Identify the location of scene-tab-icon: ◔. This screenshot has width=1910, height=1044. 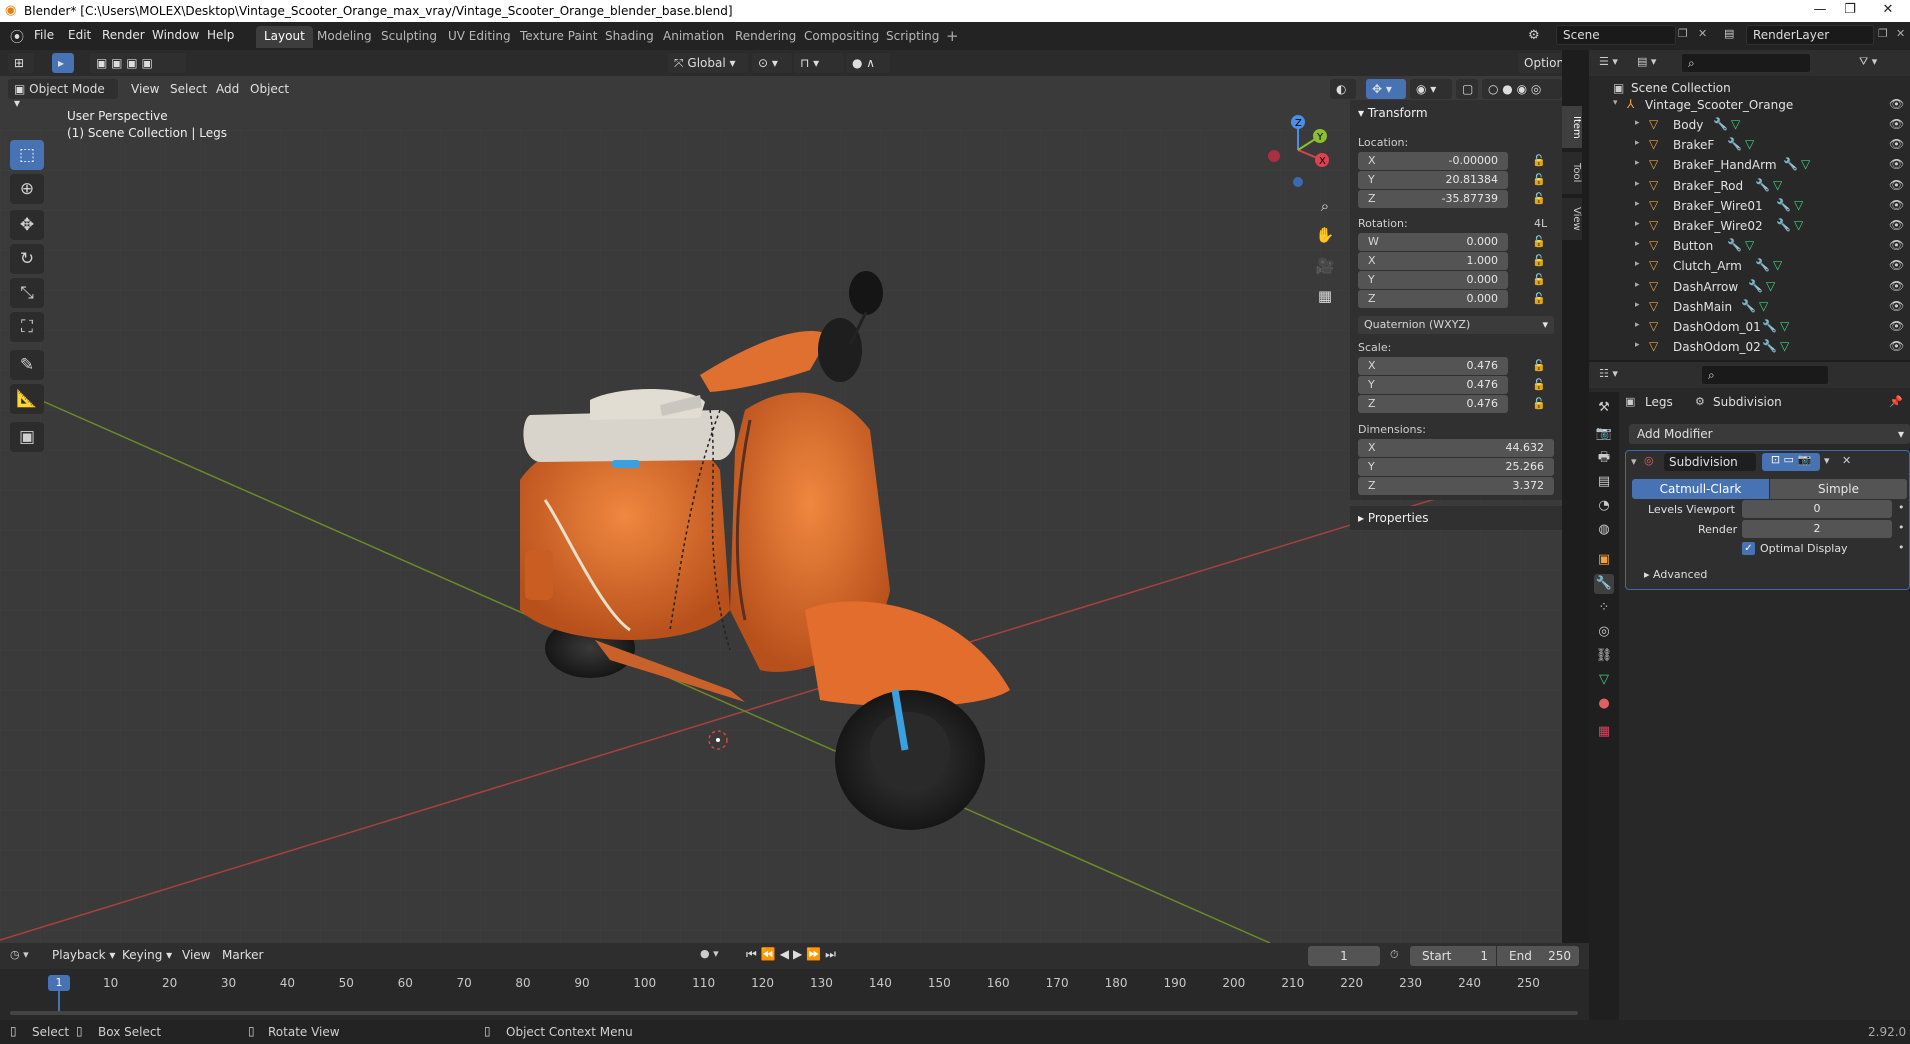
(1604, 506).